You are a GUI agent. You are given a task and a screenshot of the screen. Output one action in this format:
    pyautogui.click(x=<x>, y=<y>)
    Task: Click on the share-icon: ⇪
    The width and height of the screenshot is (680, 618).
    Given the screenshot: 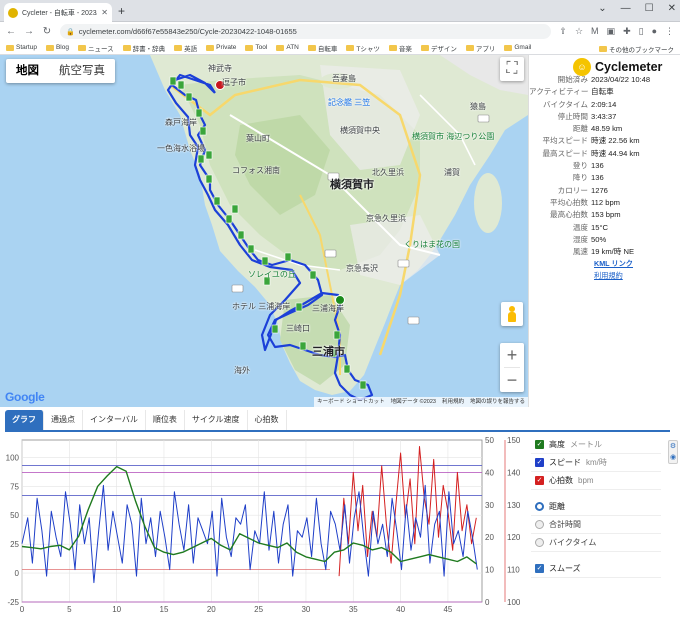 What is the action you would take?
    pyautogui.click(x=563, y=31)
    